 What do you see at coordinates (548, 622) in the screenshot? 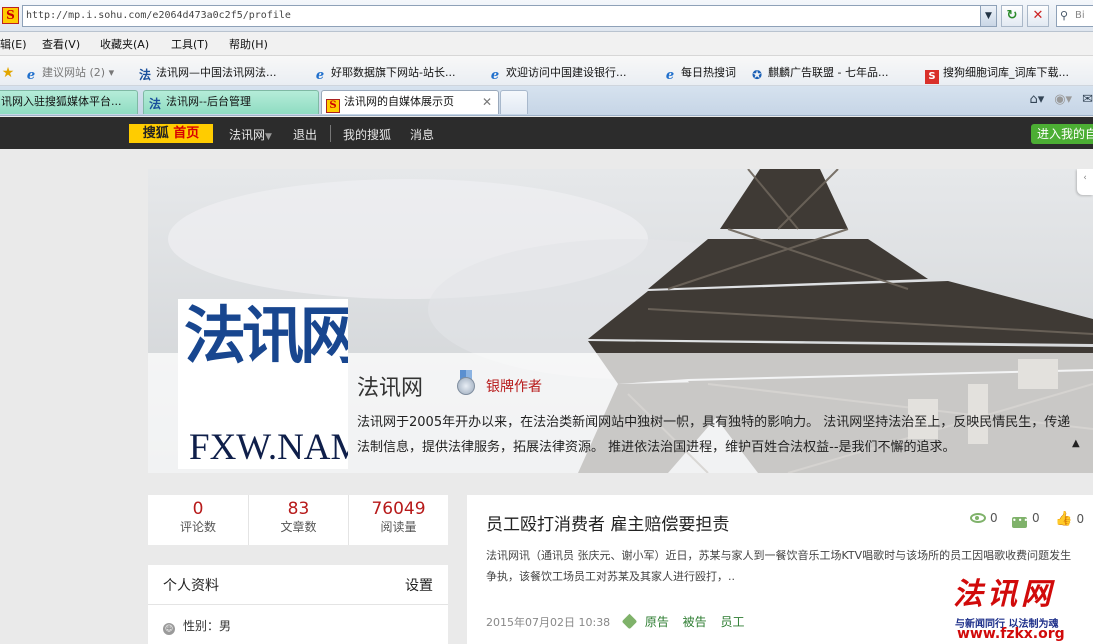
I see `article-date: 2015年07月02日 10:38` at bounding box center [548, 622].